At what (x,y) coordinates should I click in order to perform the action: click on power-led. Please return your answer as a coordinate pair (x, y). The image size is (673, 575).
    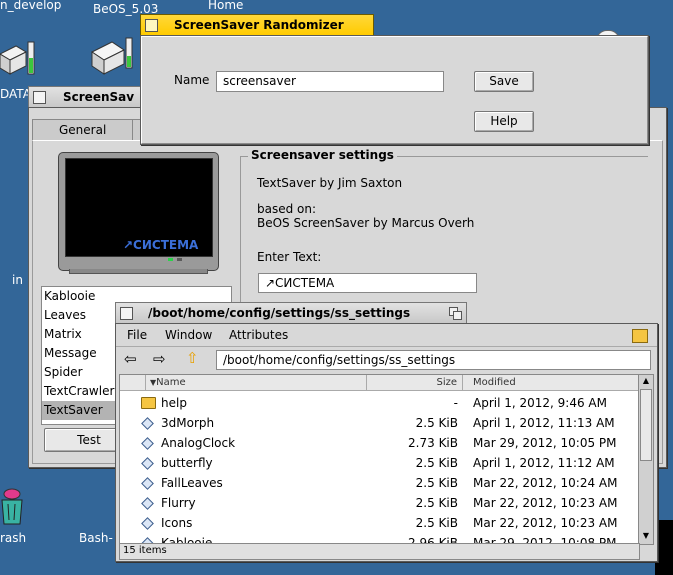
    Looking at the image, I should click on (170, 259).